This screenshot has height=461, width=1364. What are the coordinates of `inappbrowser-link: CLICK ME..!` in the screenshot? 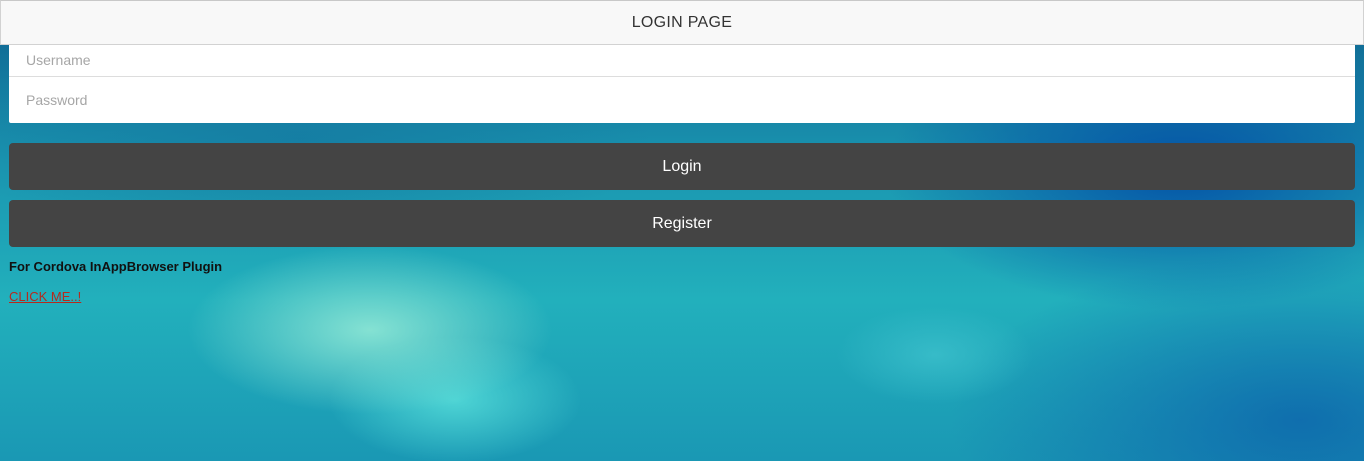 It's located at (45, 296).